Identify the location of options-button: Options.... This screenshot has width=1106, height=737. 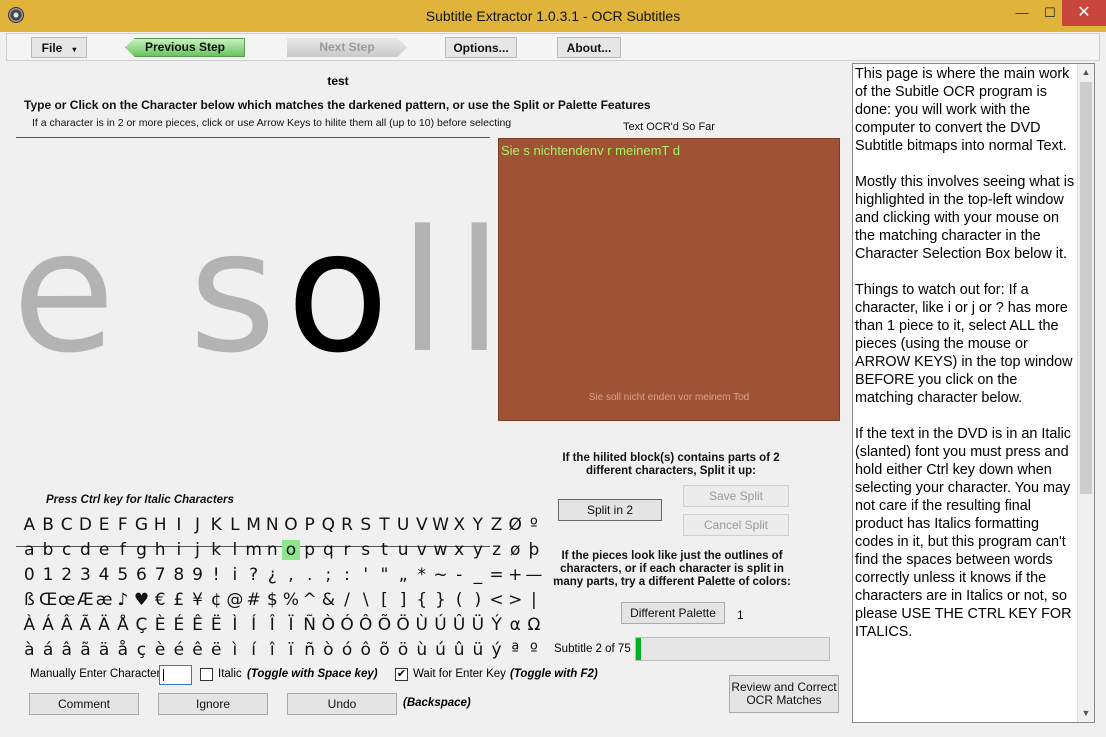
(481, 47).